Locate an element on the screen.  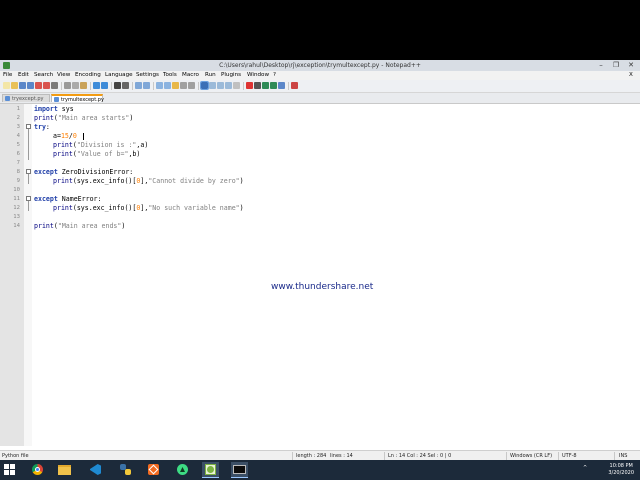
code-text: NameError: is located at coordinates (79, 199).